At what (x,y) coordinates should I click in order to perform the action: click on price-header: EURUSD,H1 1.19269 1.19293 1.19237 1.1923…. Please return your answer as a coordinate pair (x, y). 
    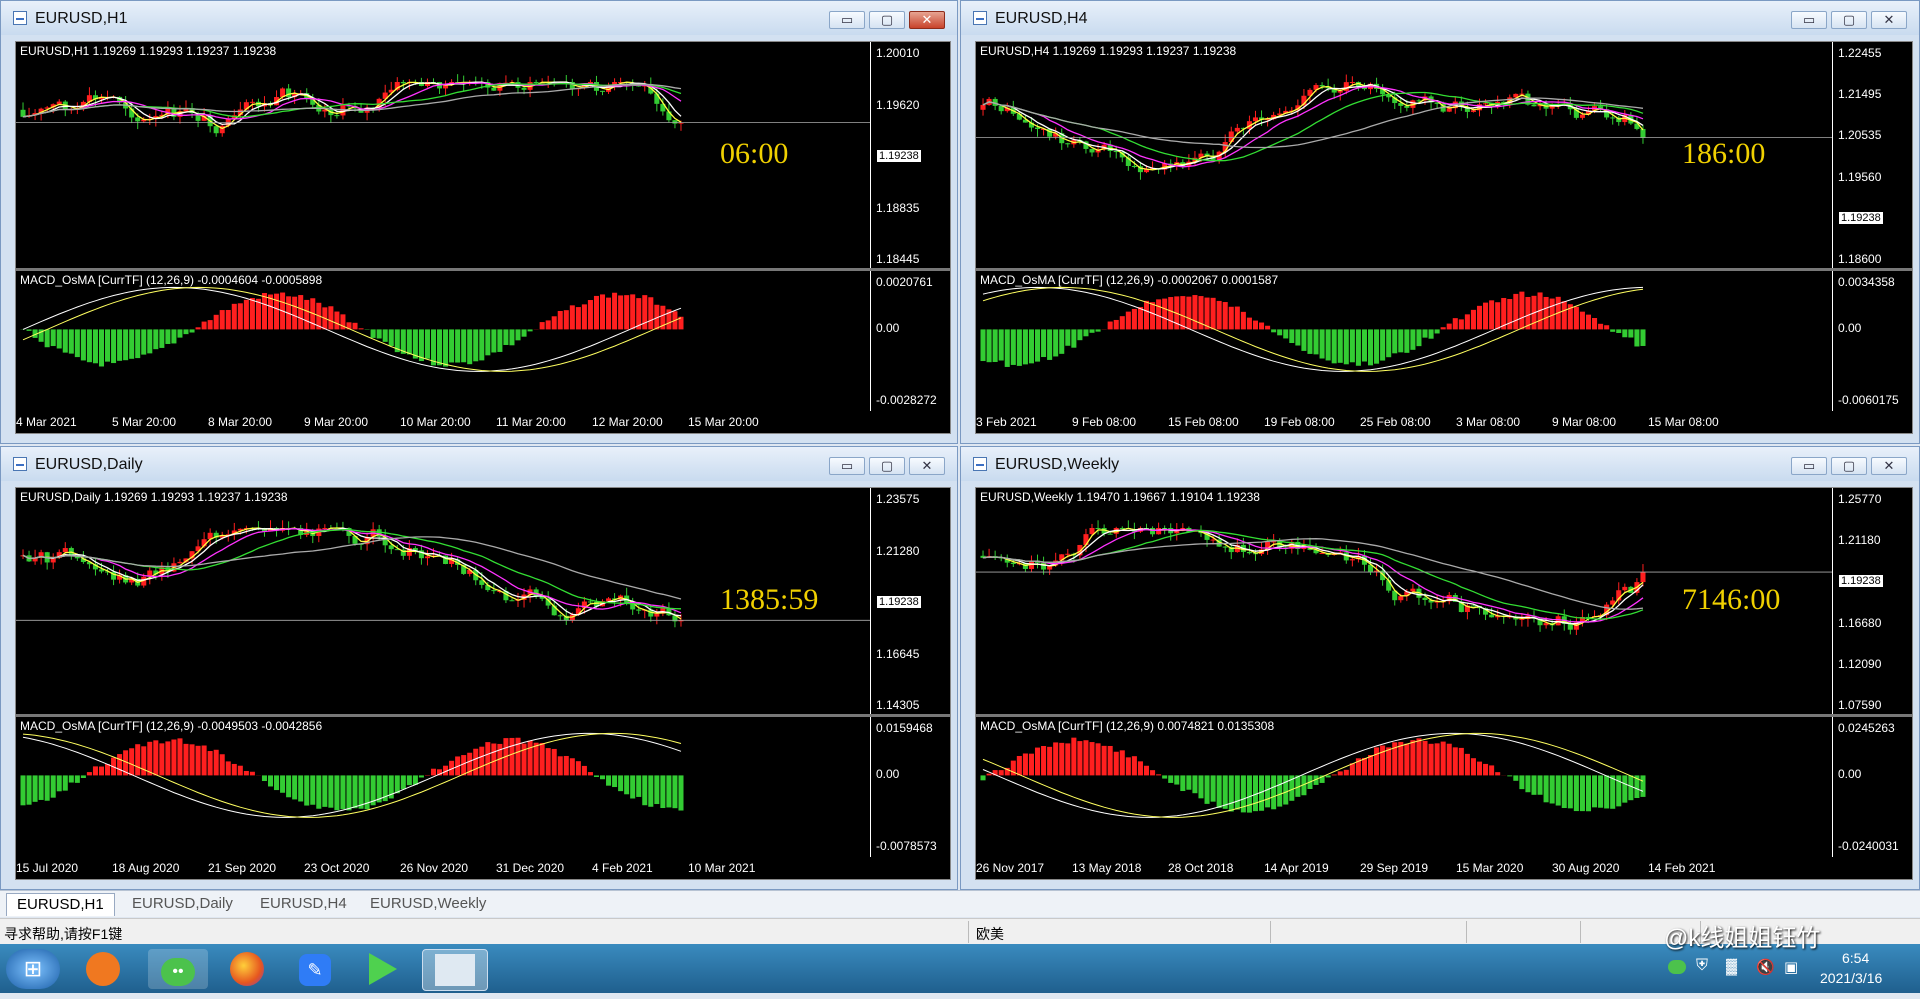
    Looking at the image, I should click on (148, 51).